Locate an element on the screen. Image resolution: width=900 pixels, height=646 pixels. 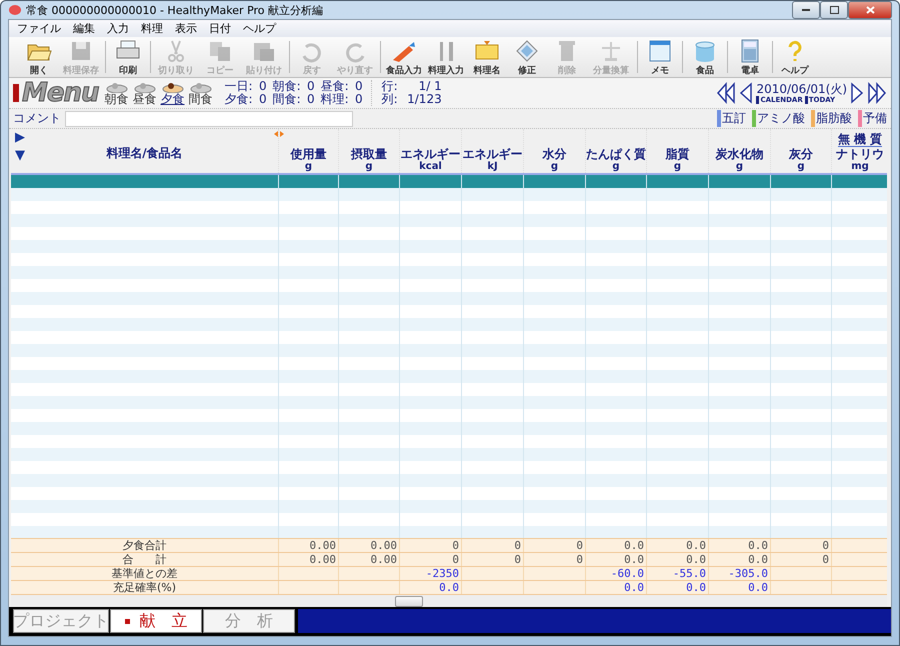
arrow-button: ▶ is located at coordinates (20, 137).